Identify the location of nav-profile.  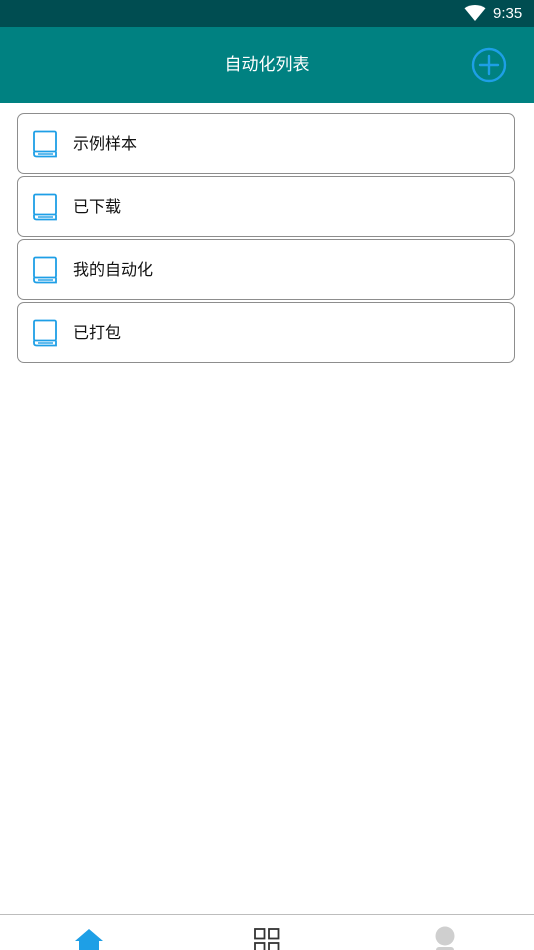
(445, 932).